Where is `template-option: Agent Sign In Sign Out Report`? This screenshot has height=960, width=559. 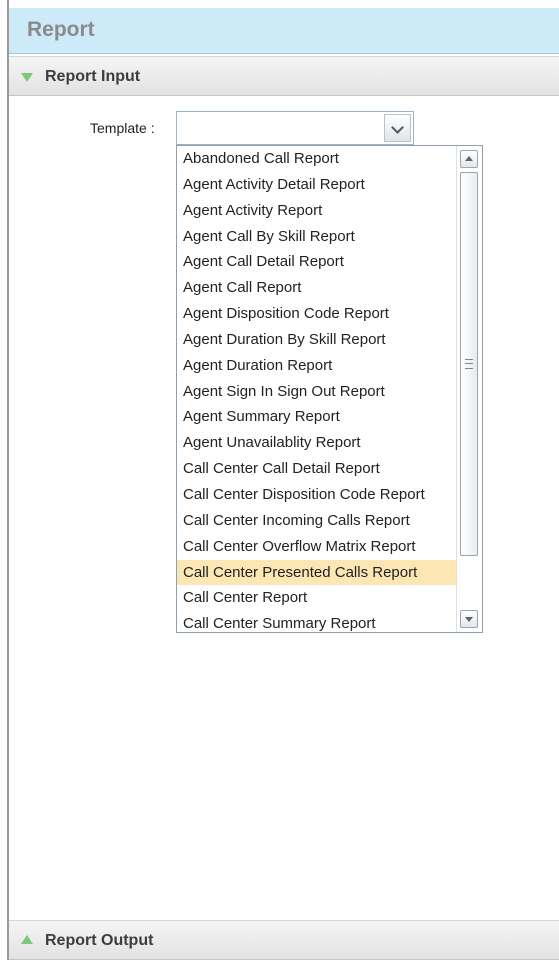 template-option: Agent Sign In Sign Out Report is located at coordinates (317, 392).